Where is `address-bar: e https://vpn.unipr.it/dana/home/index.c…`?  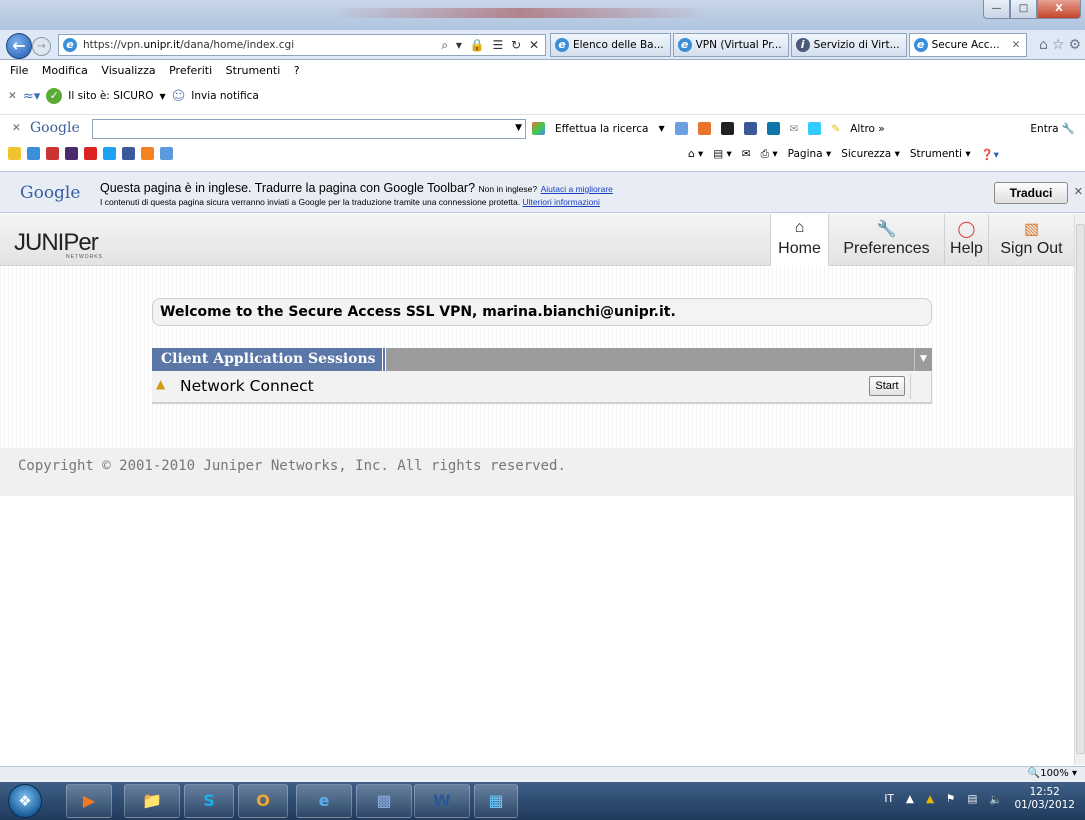 address-bar: e https://vpn.unipr.it/dana/home/index.c… is located at coordinates (302, 45).